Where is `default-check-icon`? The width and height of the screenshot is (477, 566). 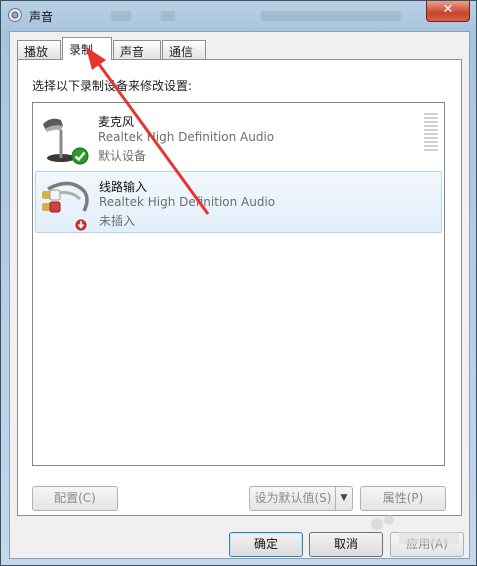 default-check-icon is located at coordinates (80, 156).